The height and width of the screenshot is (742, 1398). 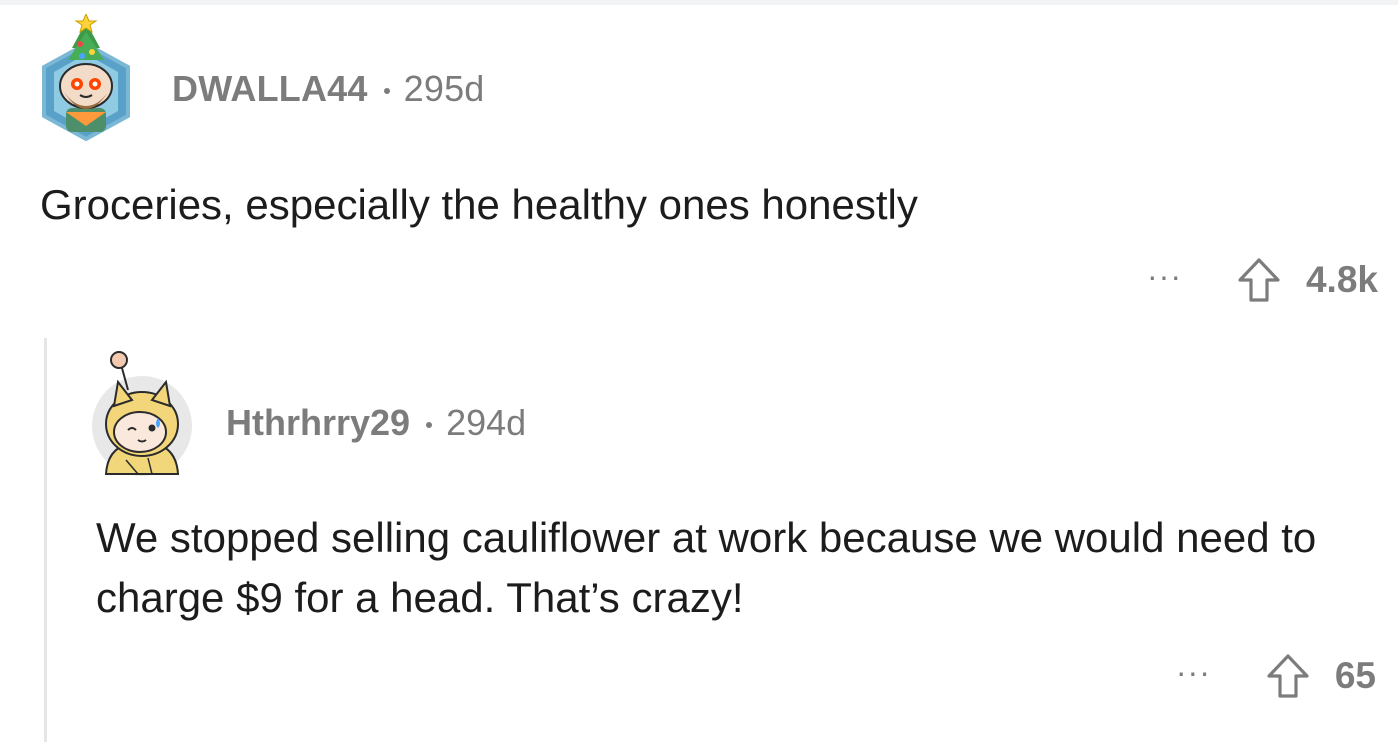 I want to click on comment-age: 295d, so click(x=444, y=88).